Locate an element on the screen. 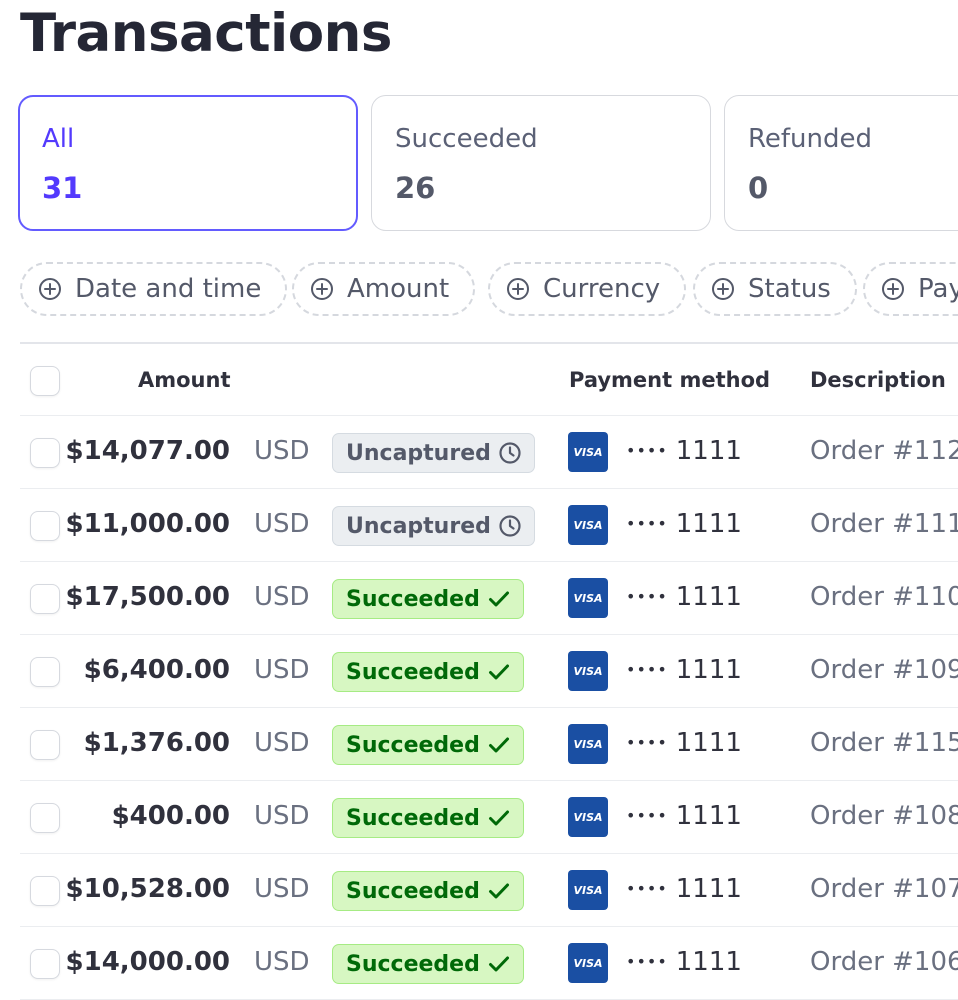 The height and width of the screenshot is (1000, 958). summary-card-label: Refunded is located at coordinates (810, 139).